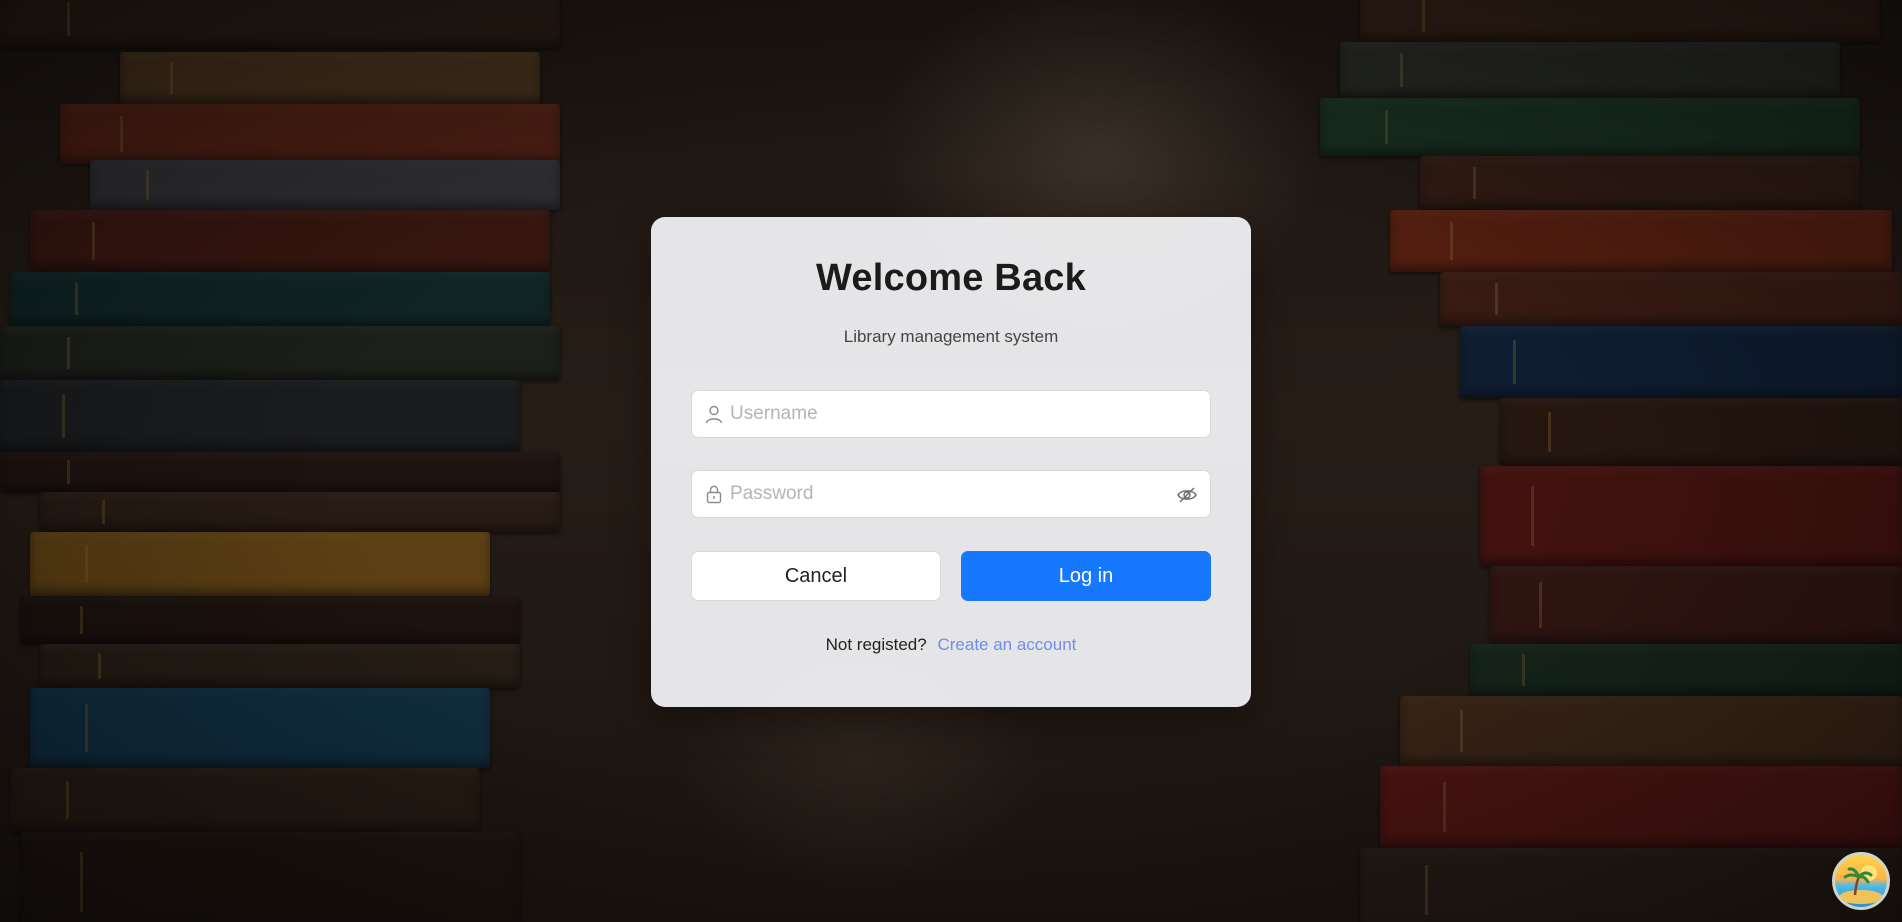 The width and height of the screenshot is (1902, 922). I want to click on create-account-link: Create an account, so click(1006, 644).